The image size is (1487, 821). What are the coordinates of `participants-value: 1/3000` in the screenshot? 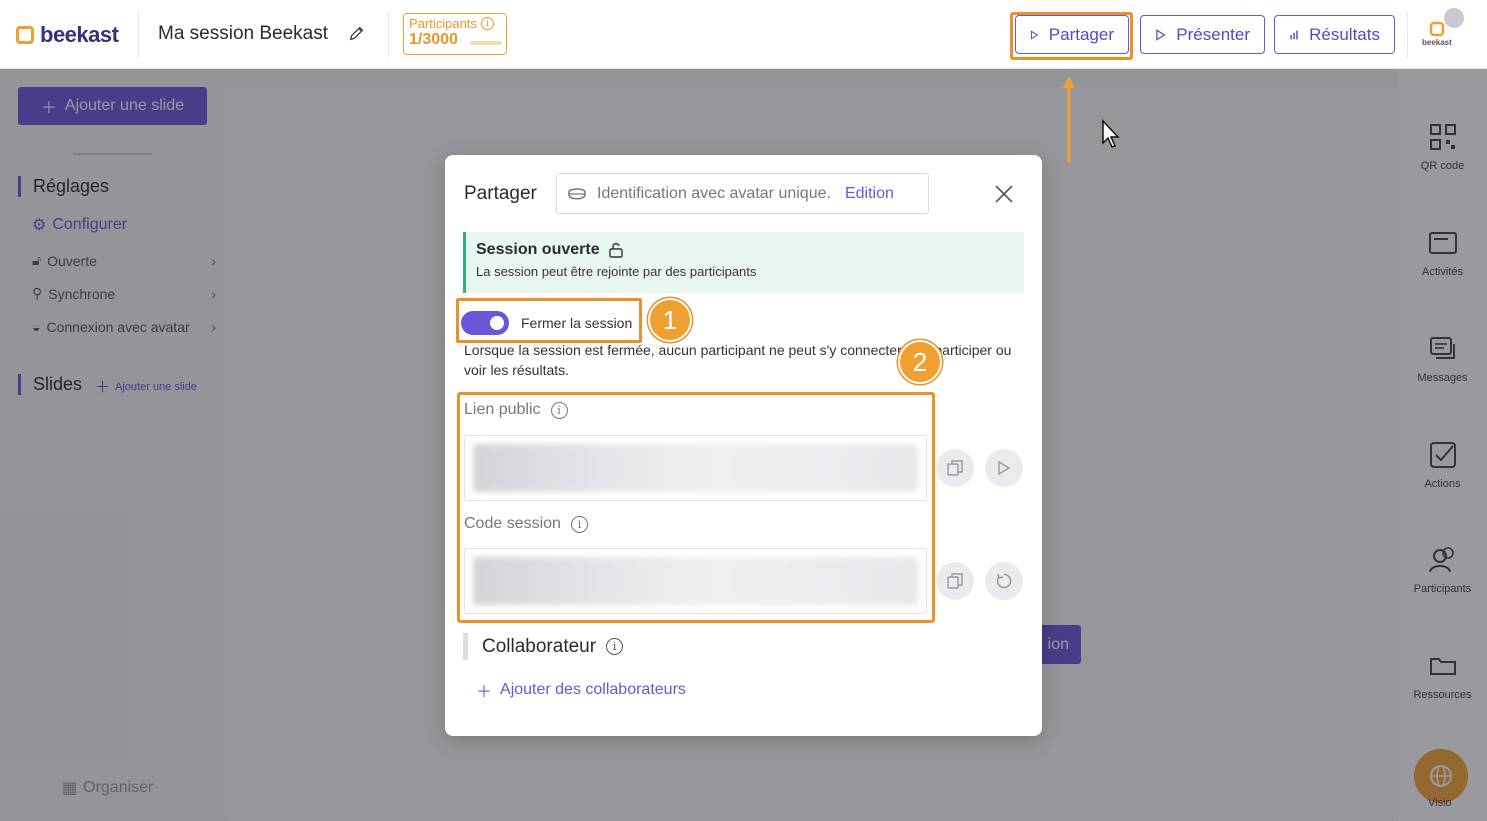 It's located at (433, 39).